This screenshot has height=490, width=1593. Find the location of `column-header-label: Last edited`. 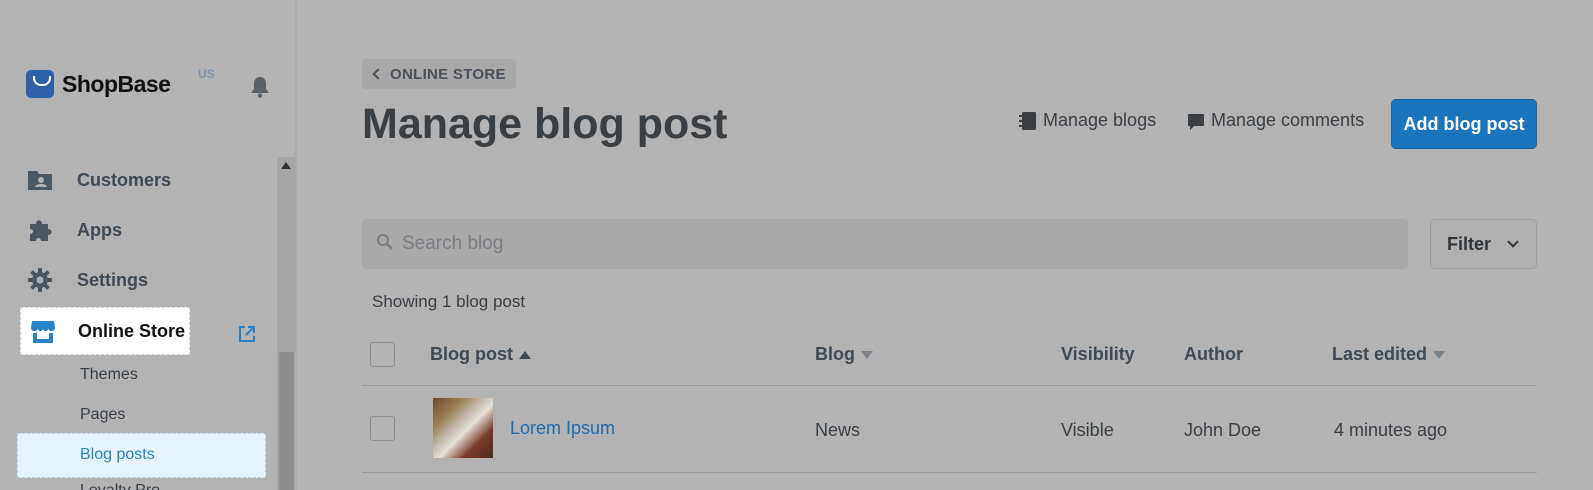

column-header-label: Last edited is located at coordinates (1380, 354).